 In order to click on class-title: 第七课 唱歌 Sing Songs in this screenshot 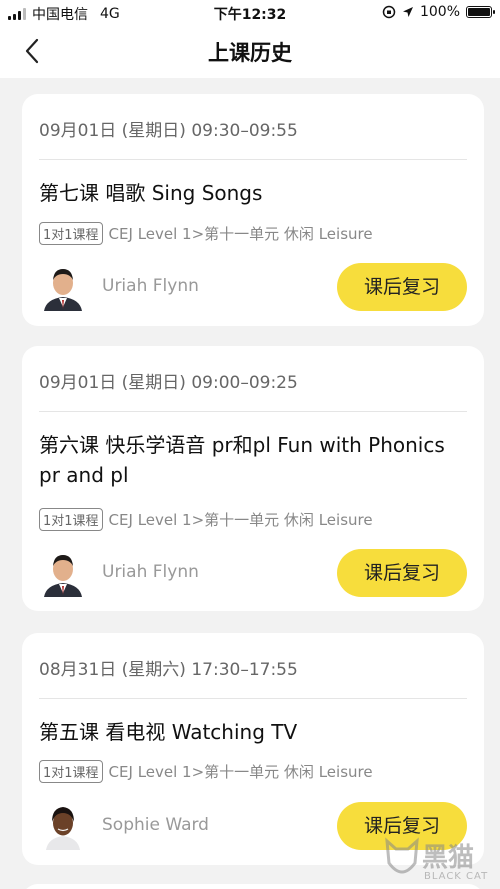, I will do `click(151, 193)`.